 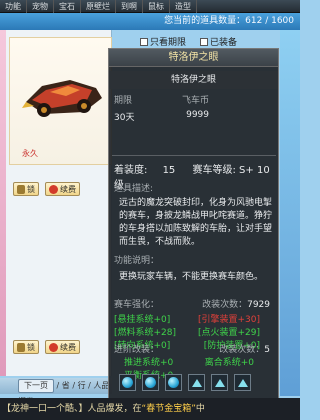 What do you see at coordinates (267, 350) in the screenshot?
I see `advance-count: 5` at bounding box center [267, 350].